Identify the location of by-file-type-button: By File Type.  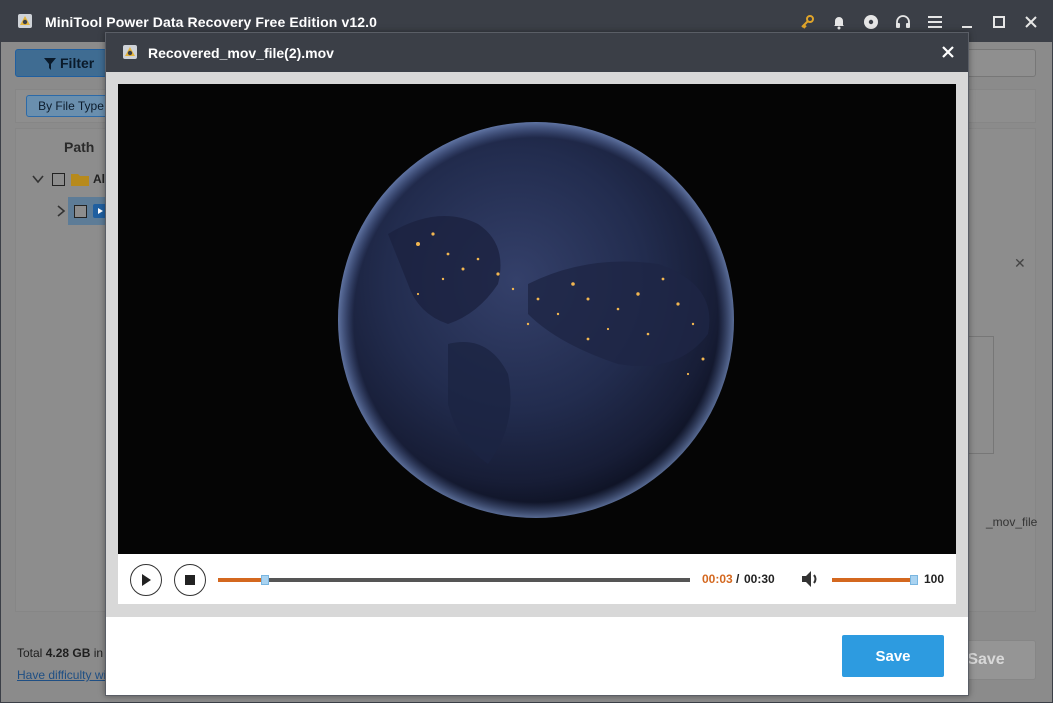
(71, 106).